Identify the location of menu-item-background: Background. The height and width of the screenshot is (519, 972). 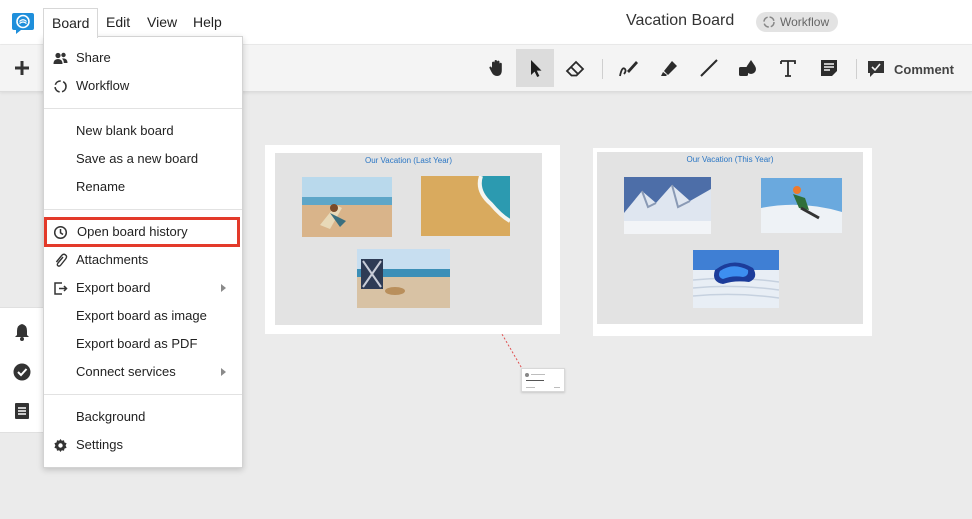
(143, 417).